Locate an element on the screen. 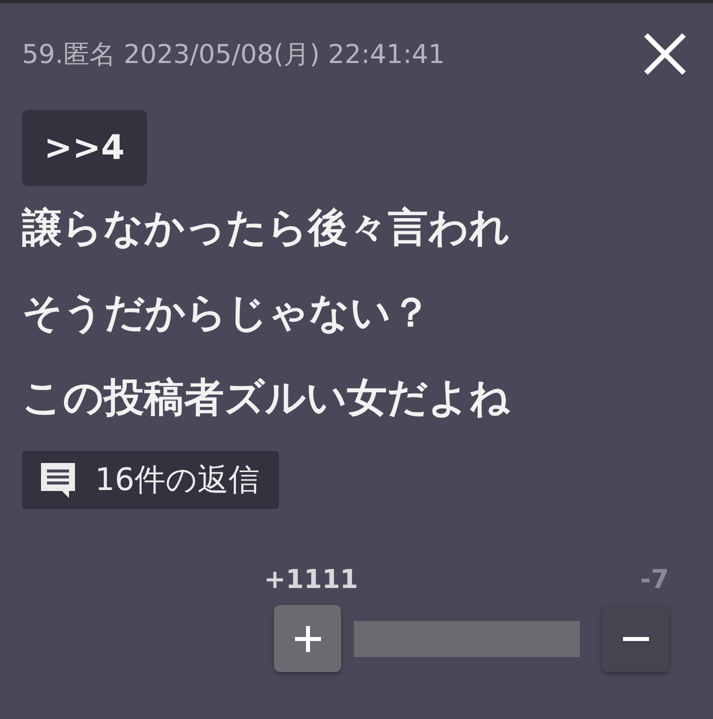  post-meta: 59.匿名 2023/05/08(月) 22:41:41 is located at coordinates (233, 55).